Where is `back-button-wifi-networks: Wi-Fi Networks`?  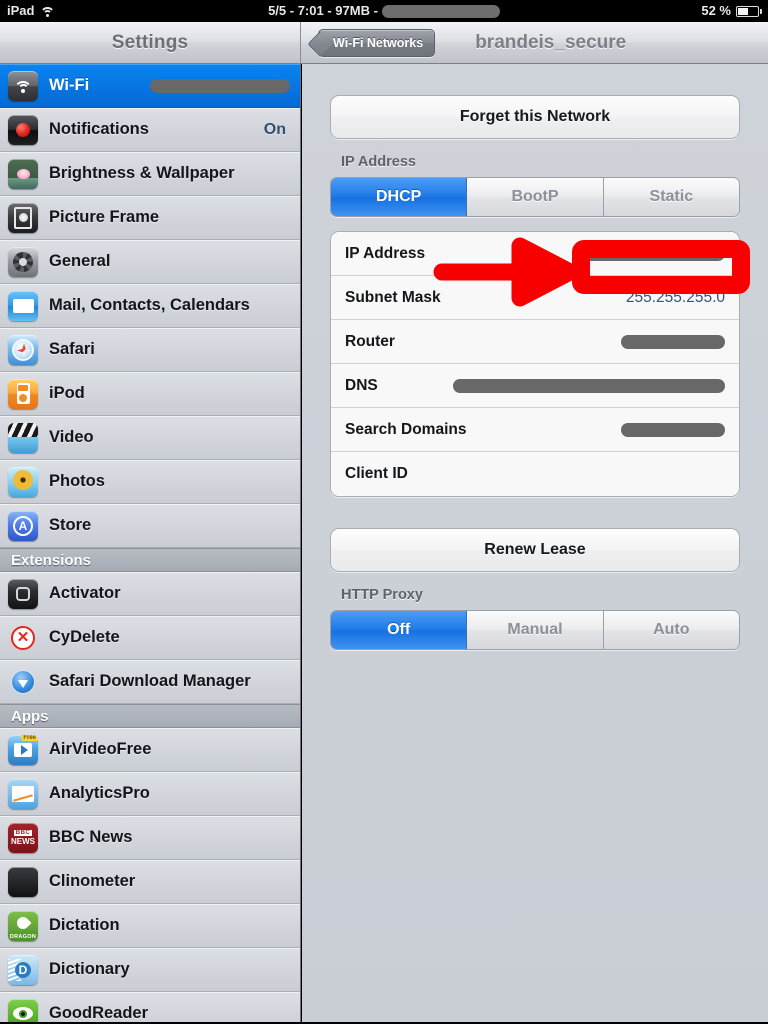 back-button-wifi-networks: Wi-Fi Networks is located at coordinates (377, 42).